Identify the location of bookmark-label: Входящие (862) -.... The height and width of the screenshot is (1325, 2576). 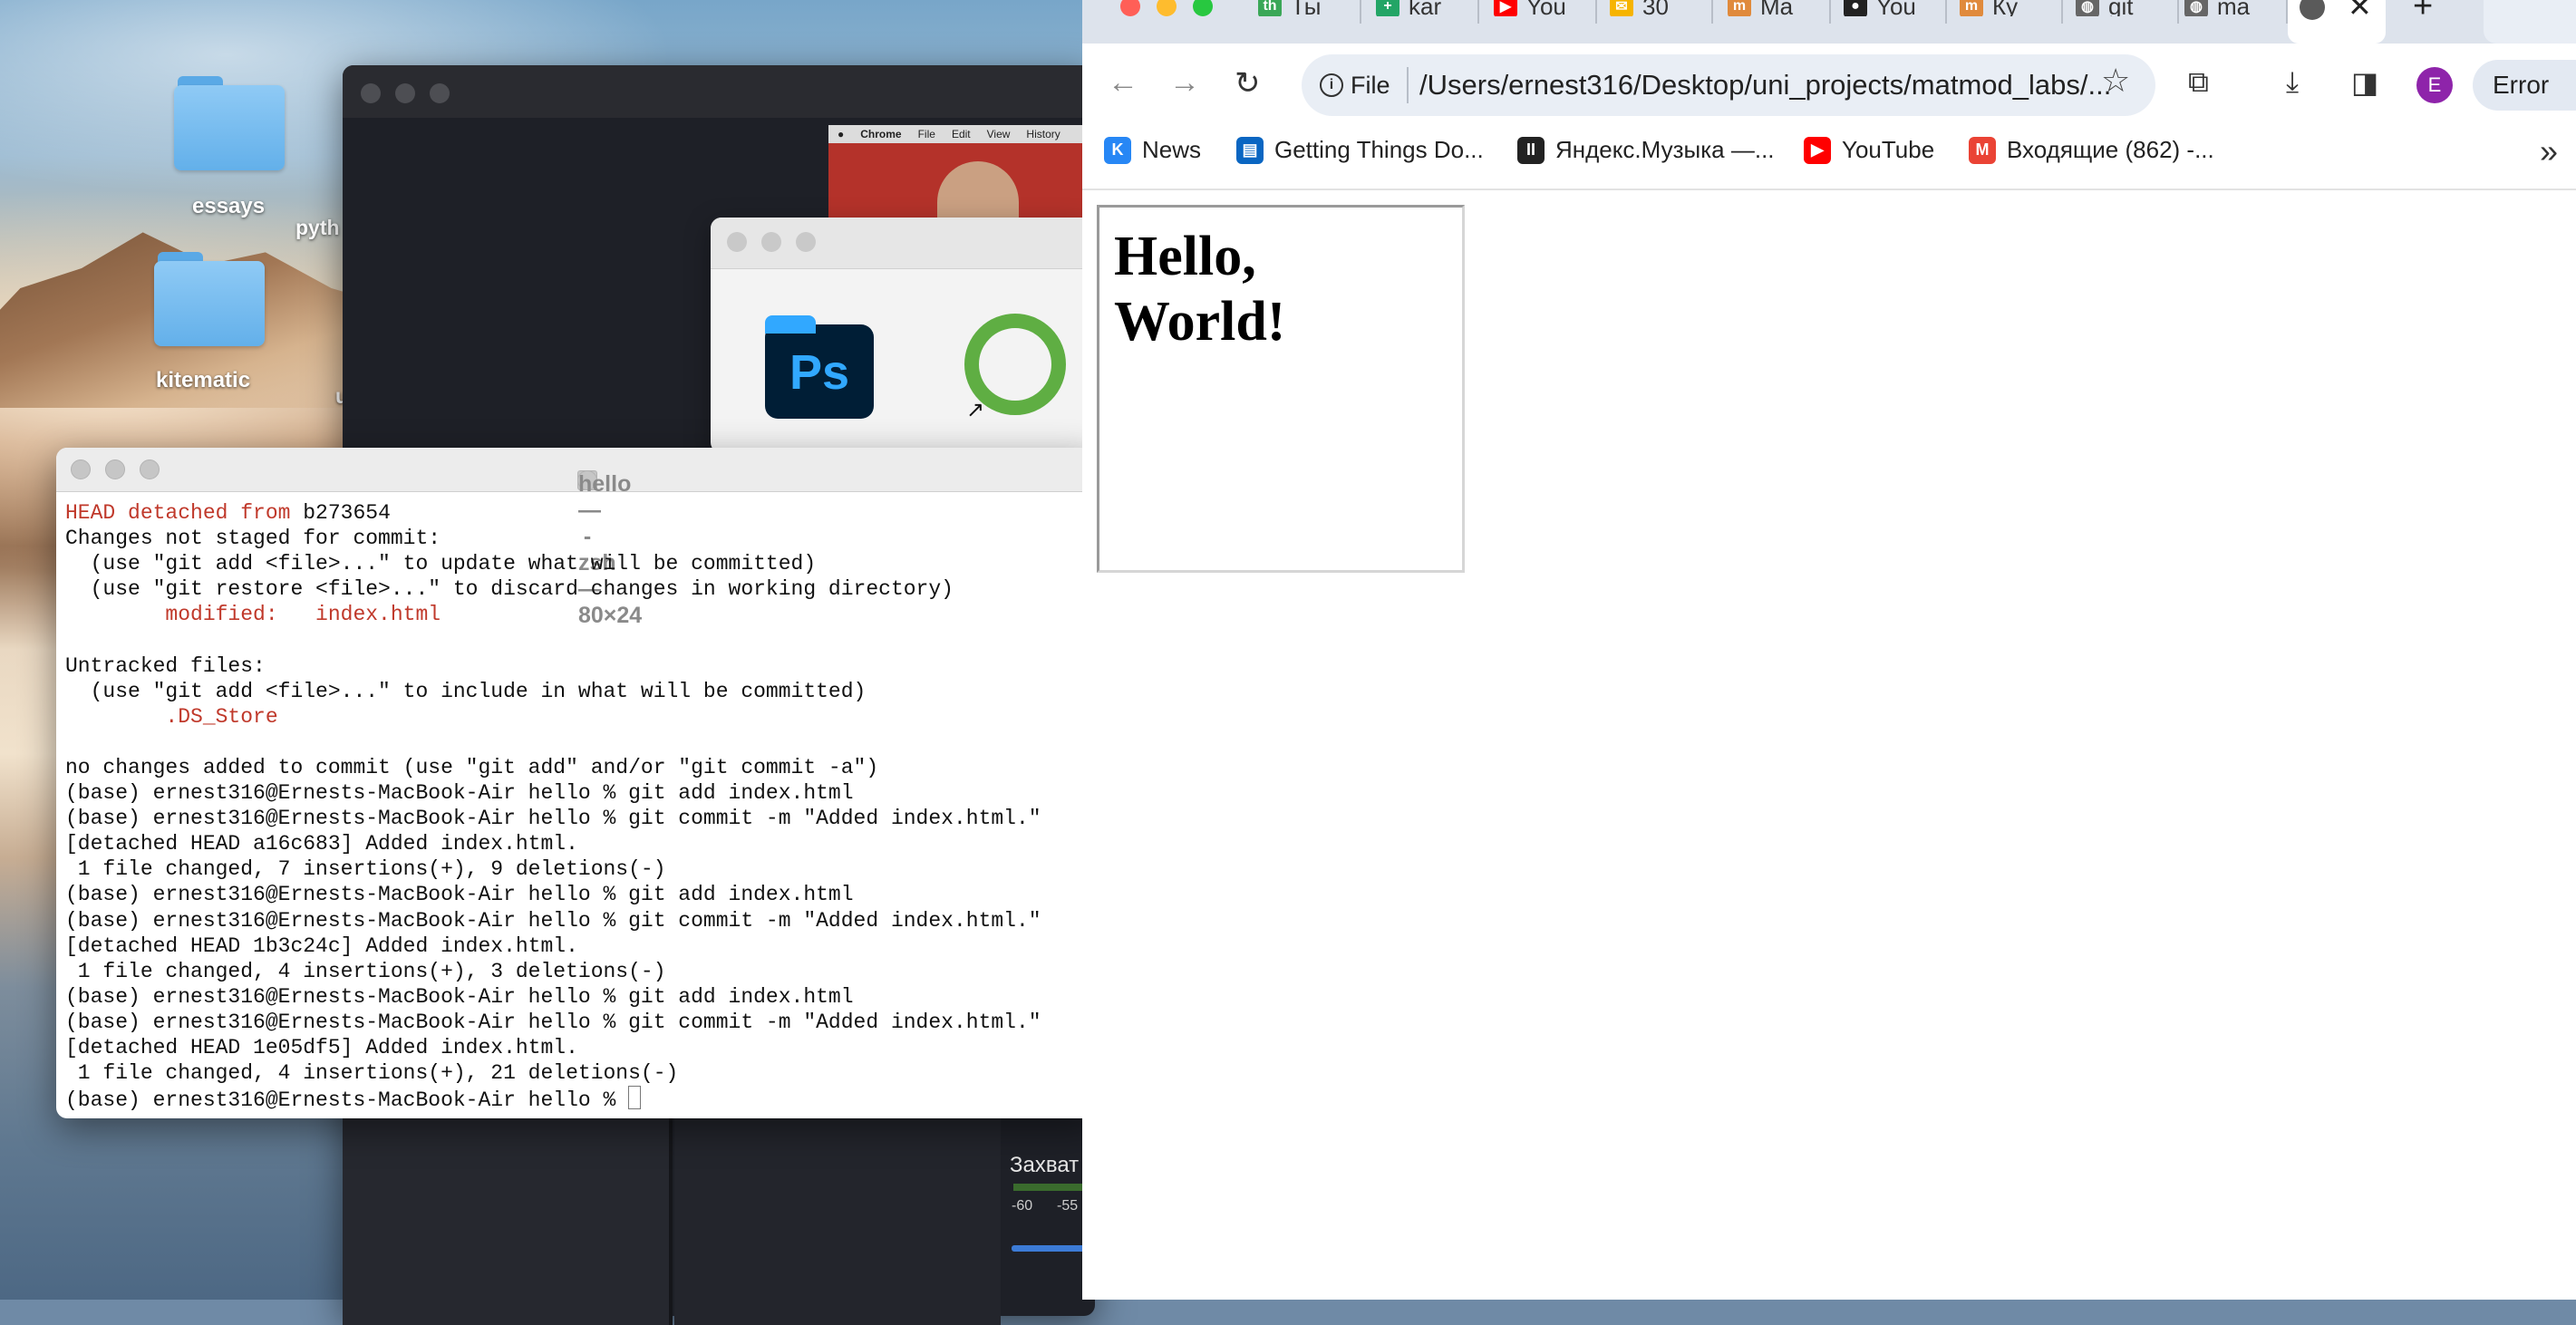
(2110, 149).